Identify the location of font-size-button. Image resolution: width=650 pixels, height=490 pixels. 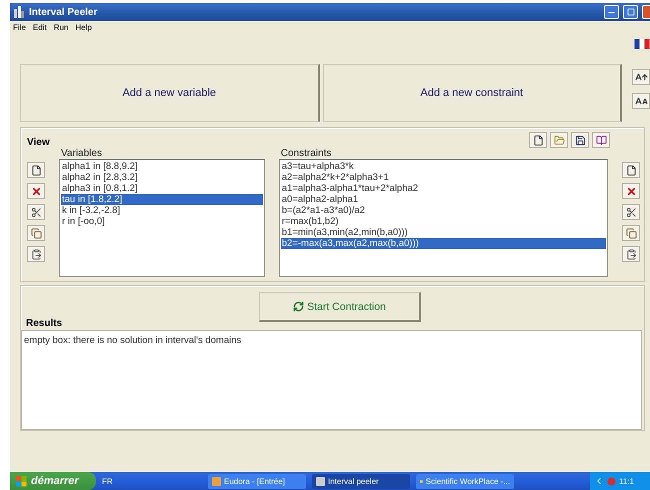
(641, 101).